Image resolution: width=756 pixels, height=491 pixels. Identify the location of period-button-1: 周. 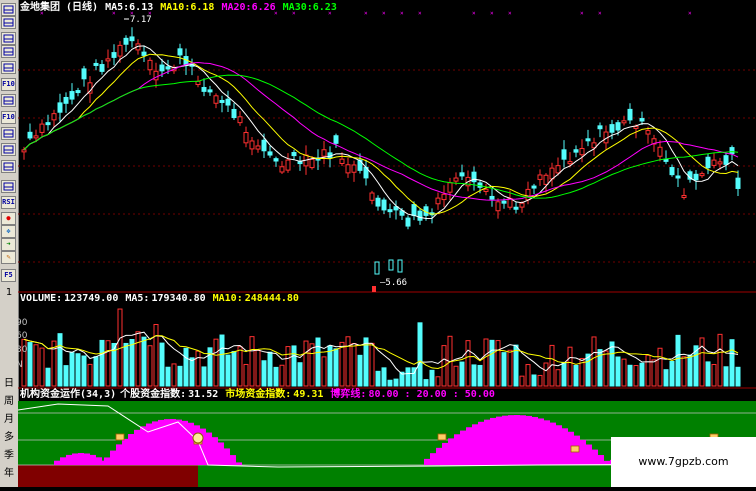
(9, 402).